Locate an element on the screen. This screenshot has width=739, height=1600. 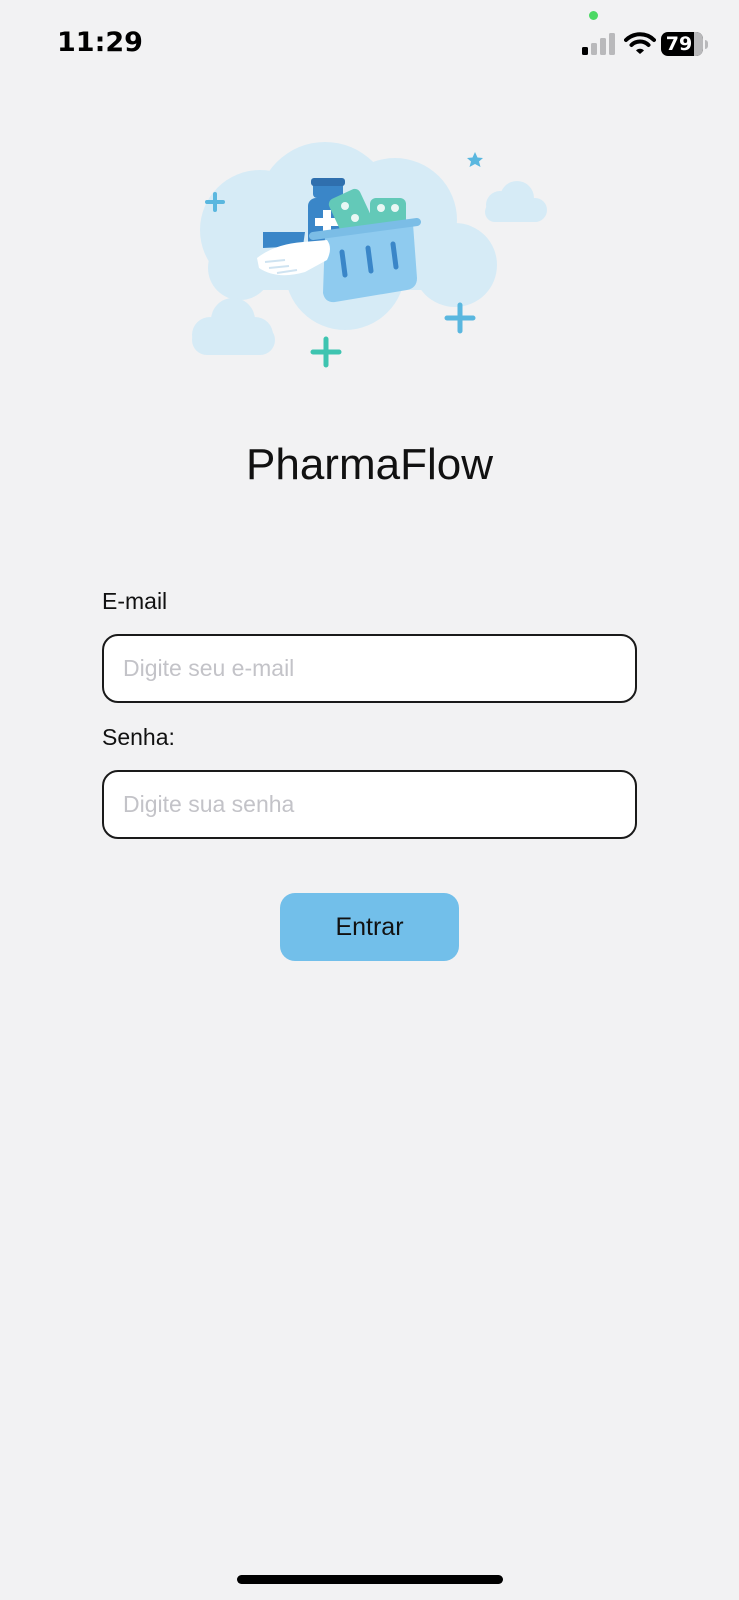
star-icon is located at coordinates (475, 159).